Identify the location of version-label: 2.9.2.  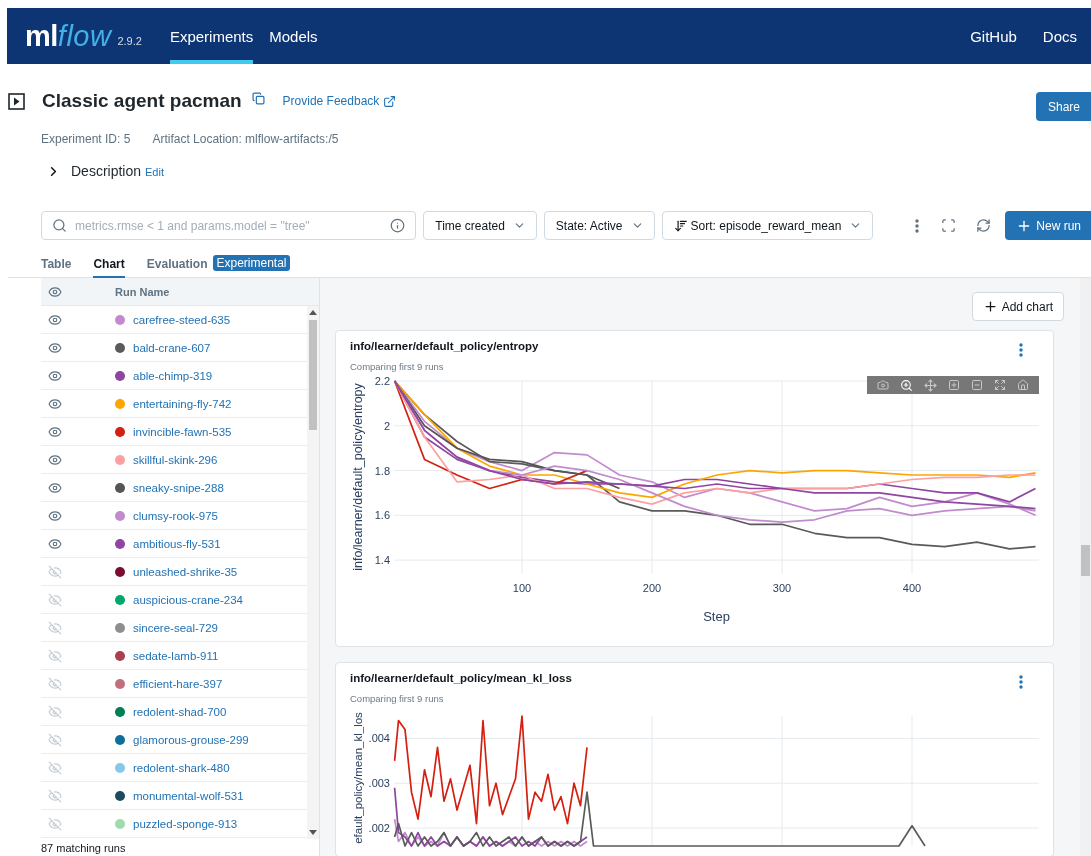
(129, 41).